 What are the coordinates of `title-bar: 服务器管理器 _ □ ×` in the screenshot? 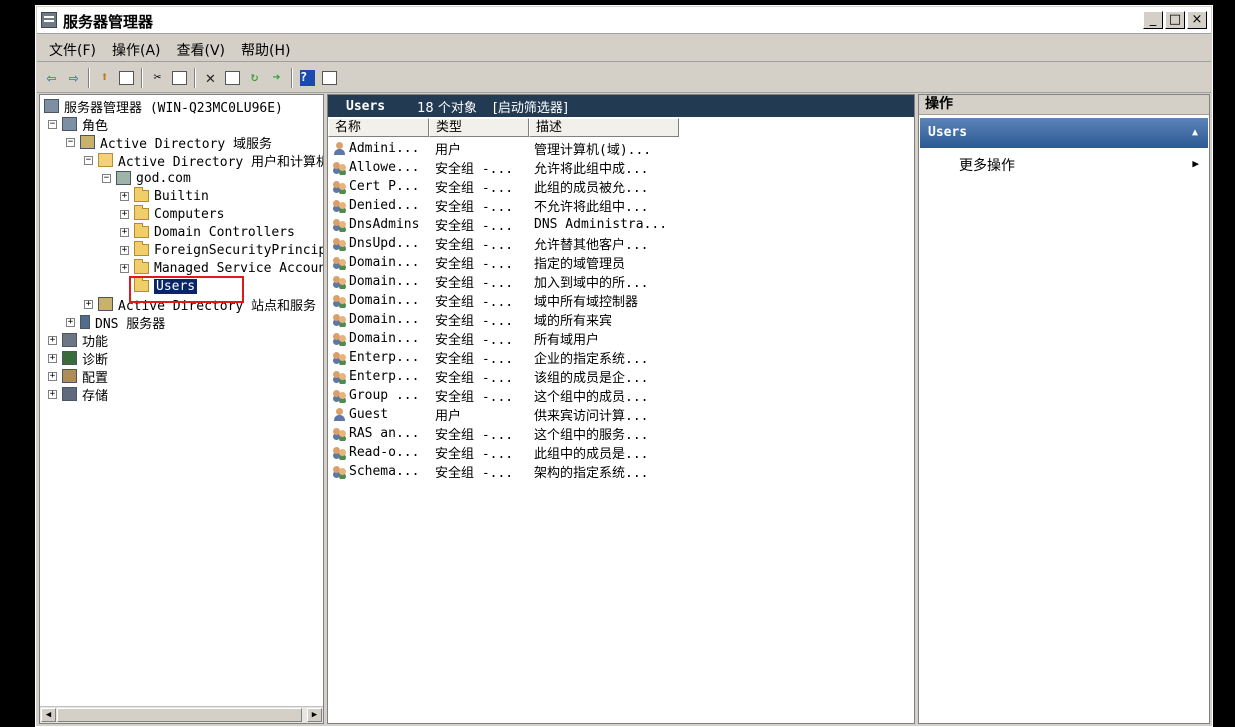 It's located at (624, 20).